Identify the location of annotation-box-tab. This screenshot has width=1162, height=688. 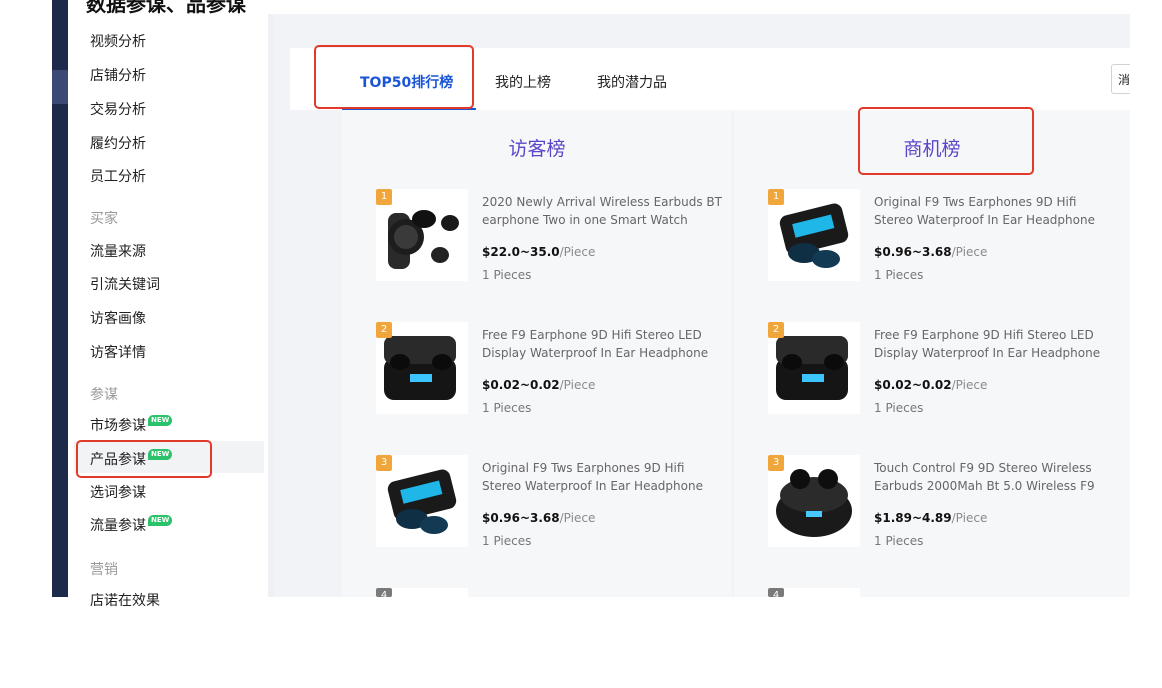
(394, 77).